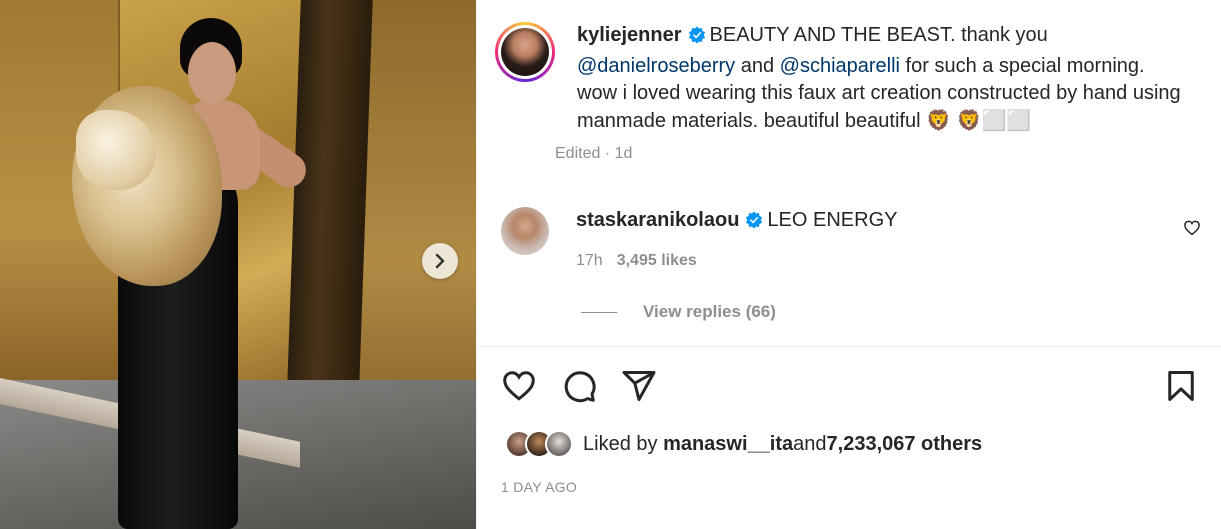  I want to click on comment-likes: 3,495 likes, so click(657, 260).